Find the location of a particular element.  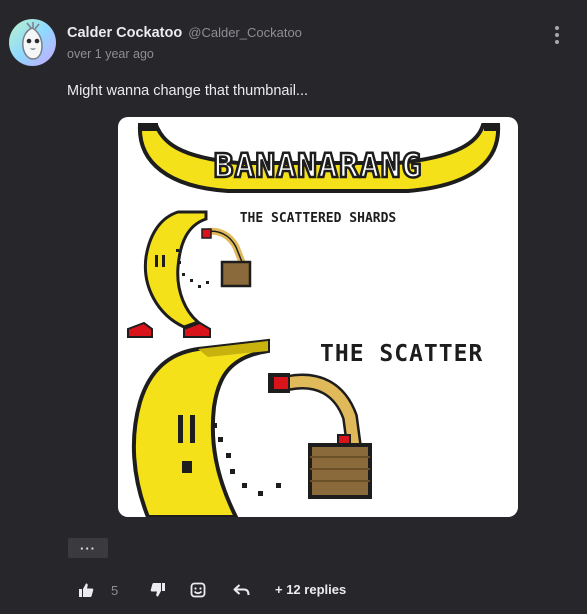

comment-timestamp: over 1 year ago is located at coordinates (110, 54).